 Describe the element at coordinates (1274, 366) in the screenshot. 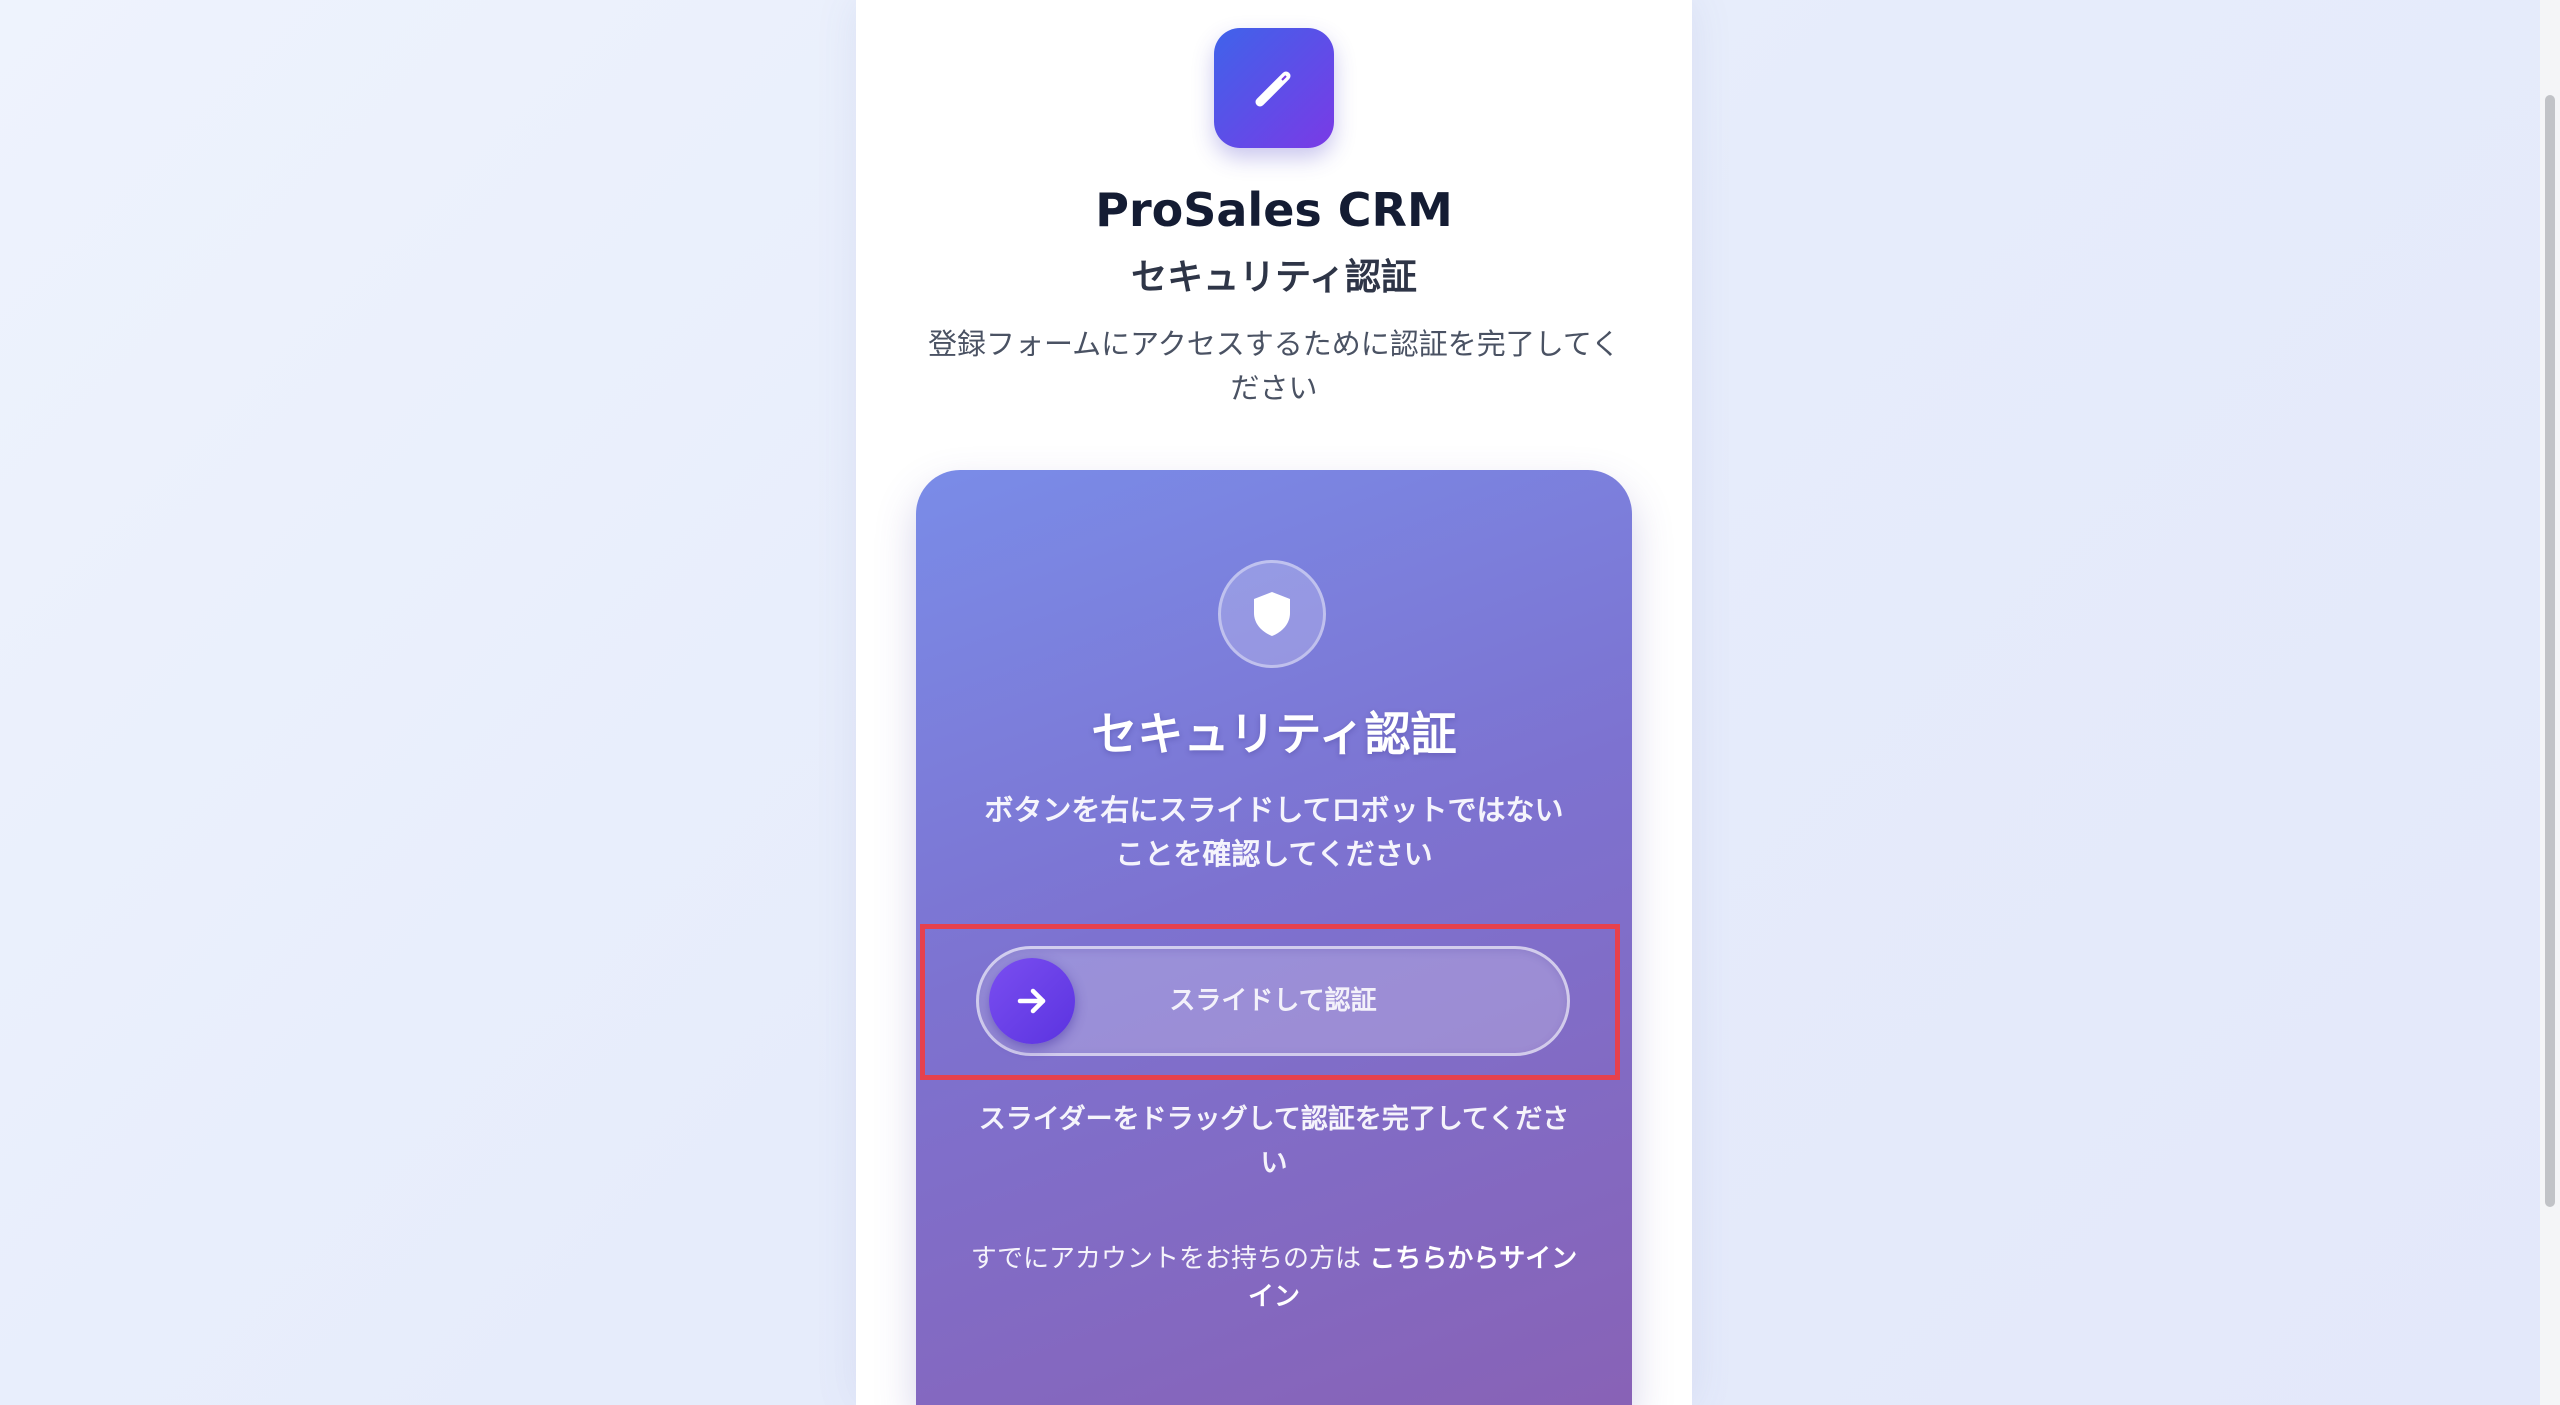

I see `page-description: 登録フォームにアクセスするために認証を完了してください` at that location.